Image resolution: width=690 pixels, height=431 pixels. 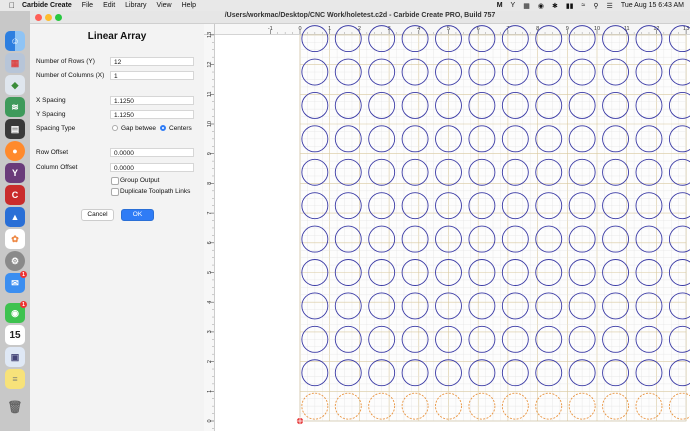 I want to click on status-y-icon: Y, so click(x=513, y=5).